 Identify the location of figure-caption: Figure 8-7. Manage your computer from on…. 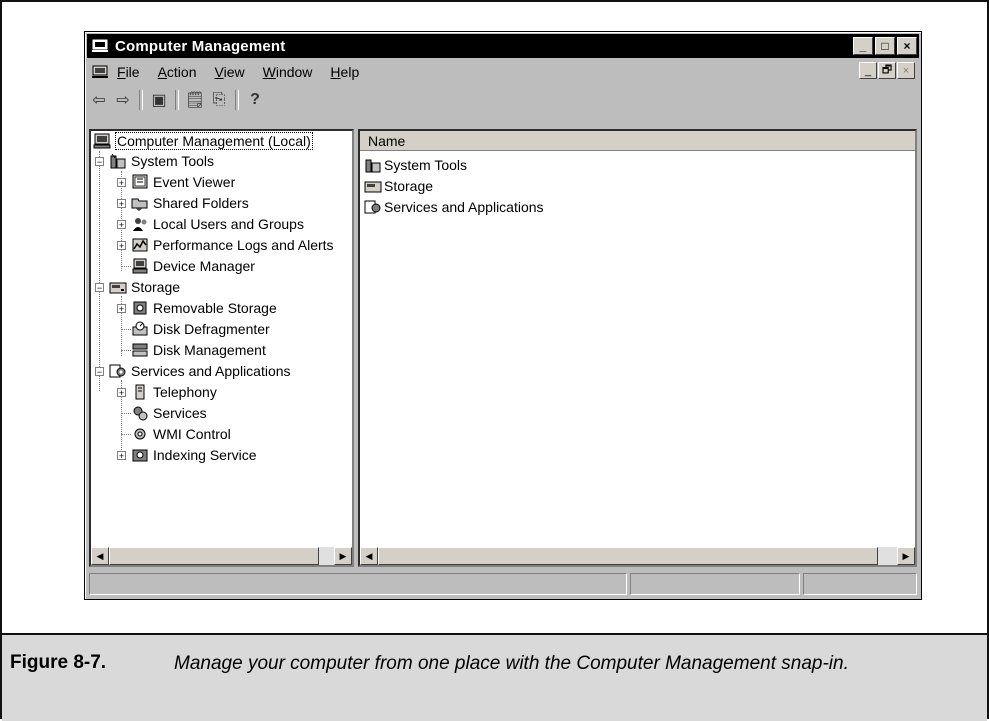
(494, 677).